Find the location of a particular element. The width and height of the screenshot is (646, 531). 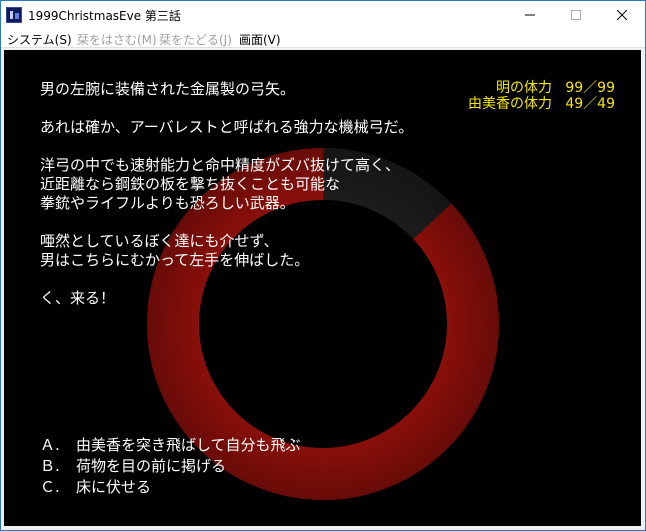

story-line: 近距離なら鋼鉄の板を撃ち抜くことも可能な is located at coordinates (190, 184).